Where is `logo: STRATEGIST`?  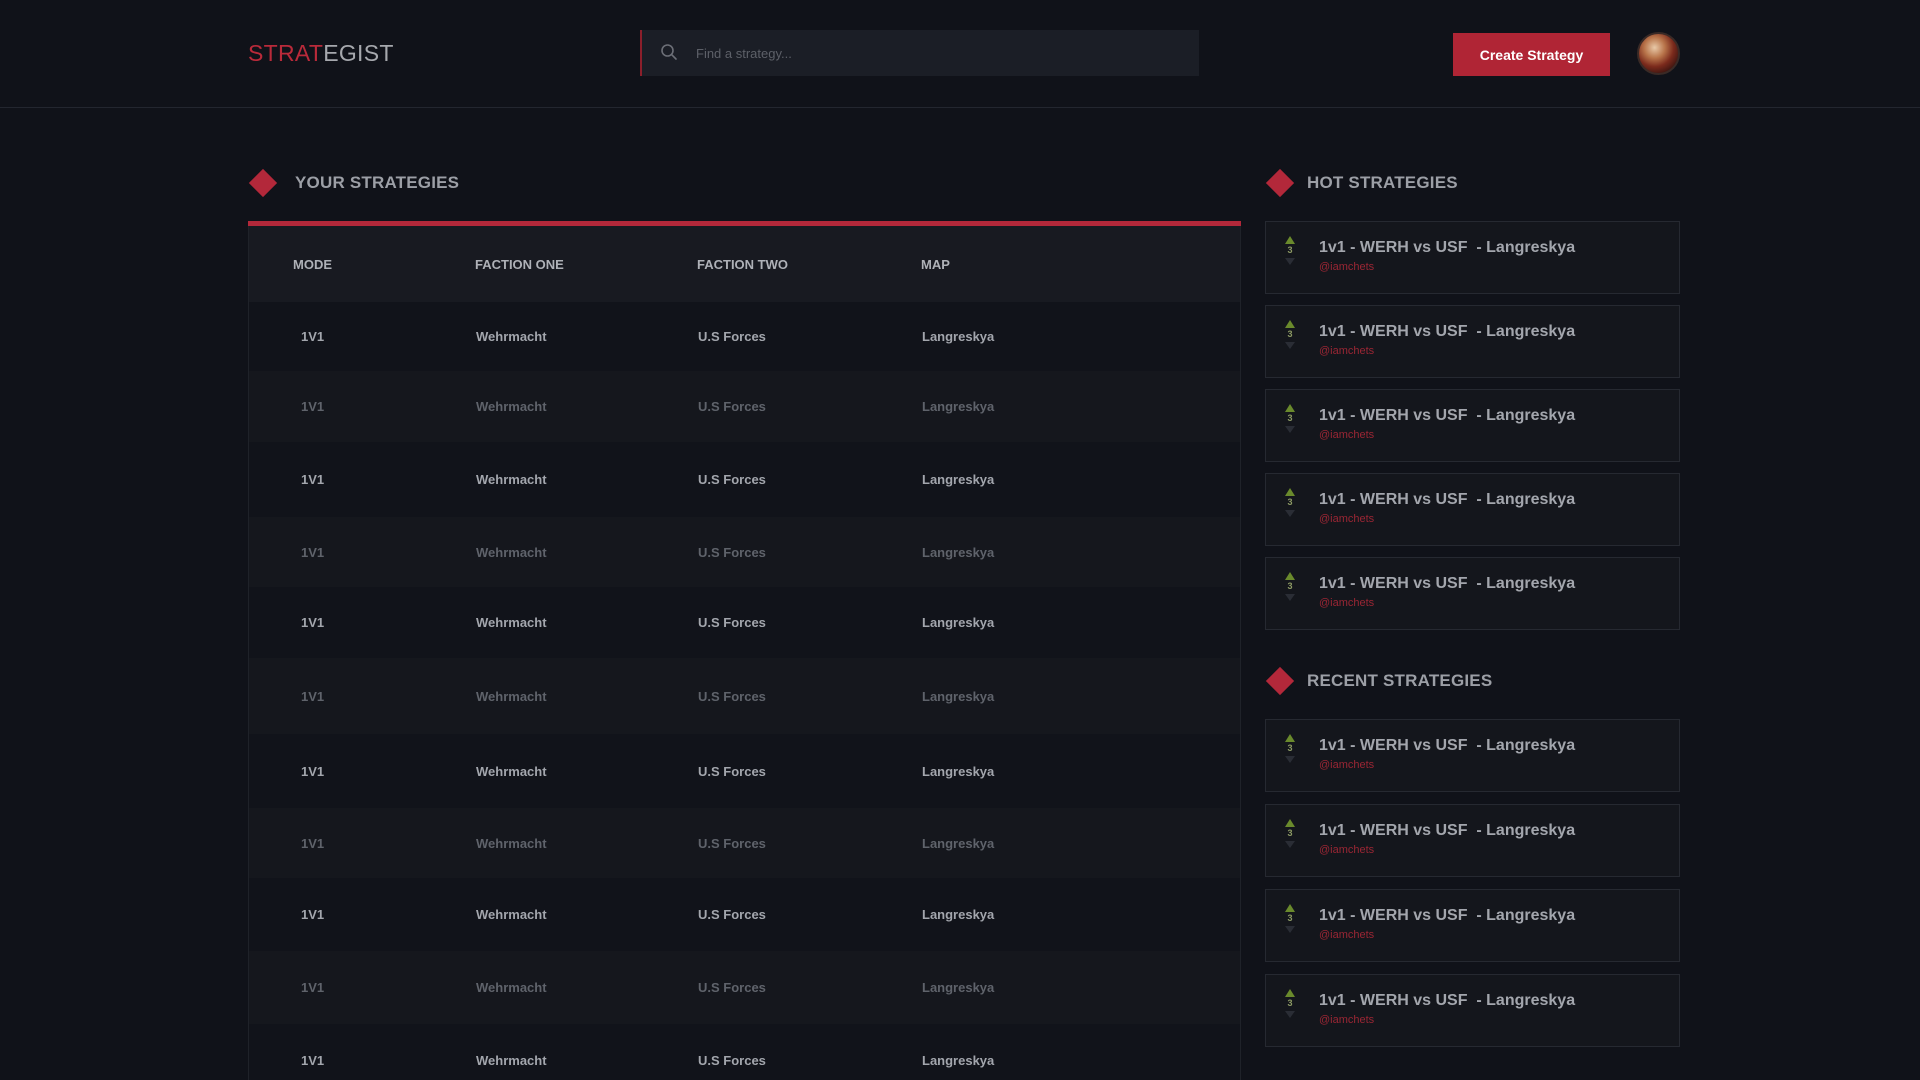 logo: STRATEGIST is located at coordinates (321, 53).